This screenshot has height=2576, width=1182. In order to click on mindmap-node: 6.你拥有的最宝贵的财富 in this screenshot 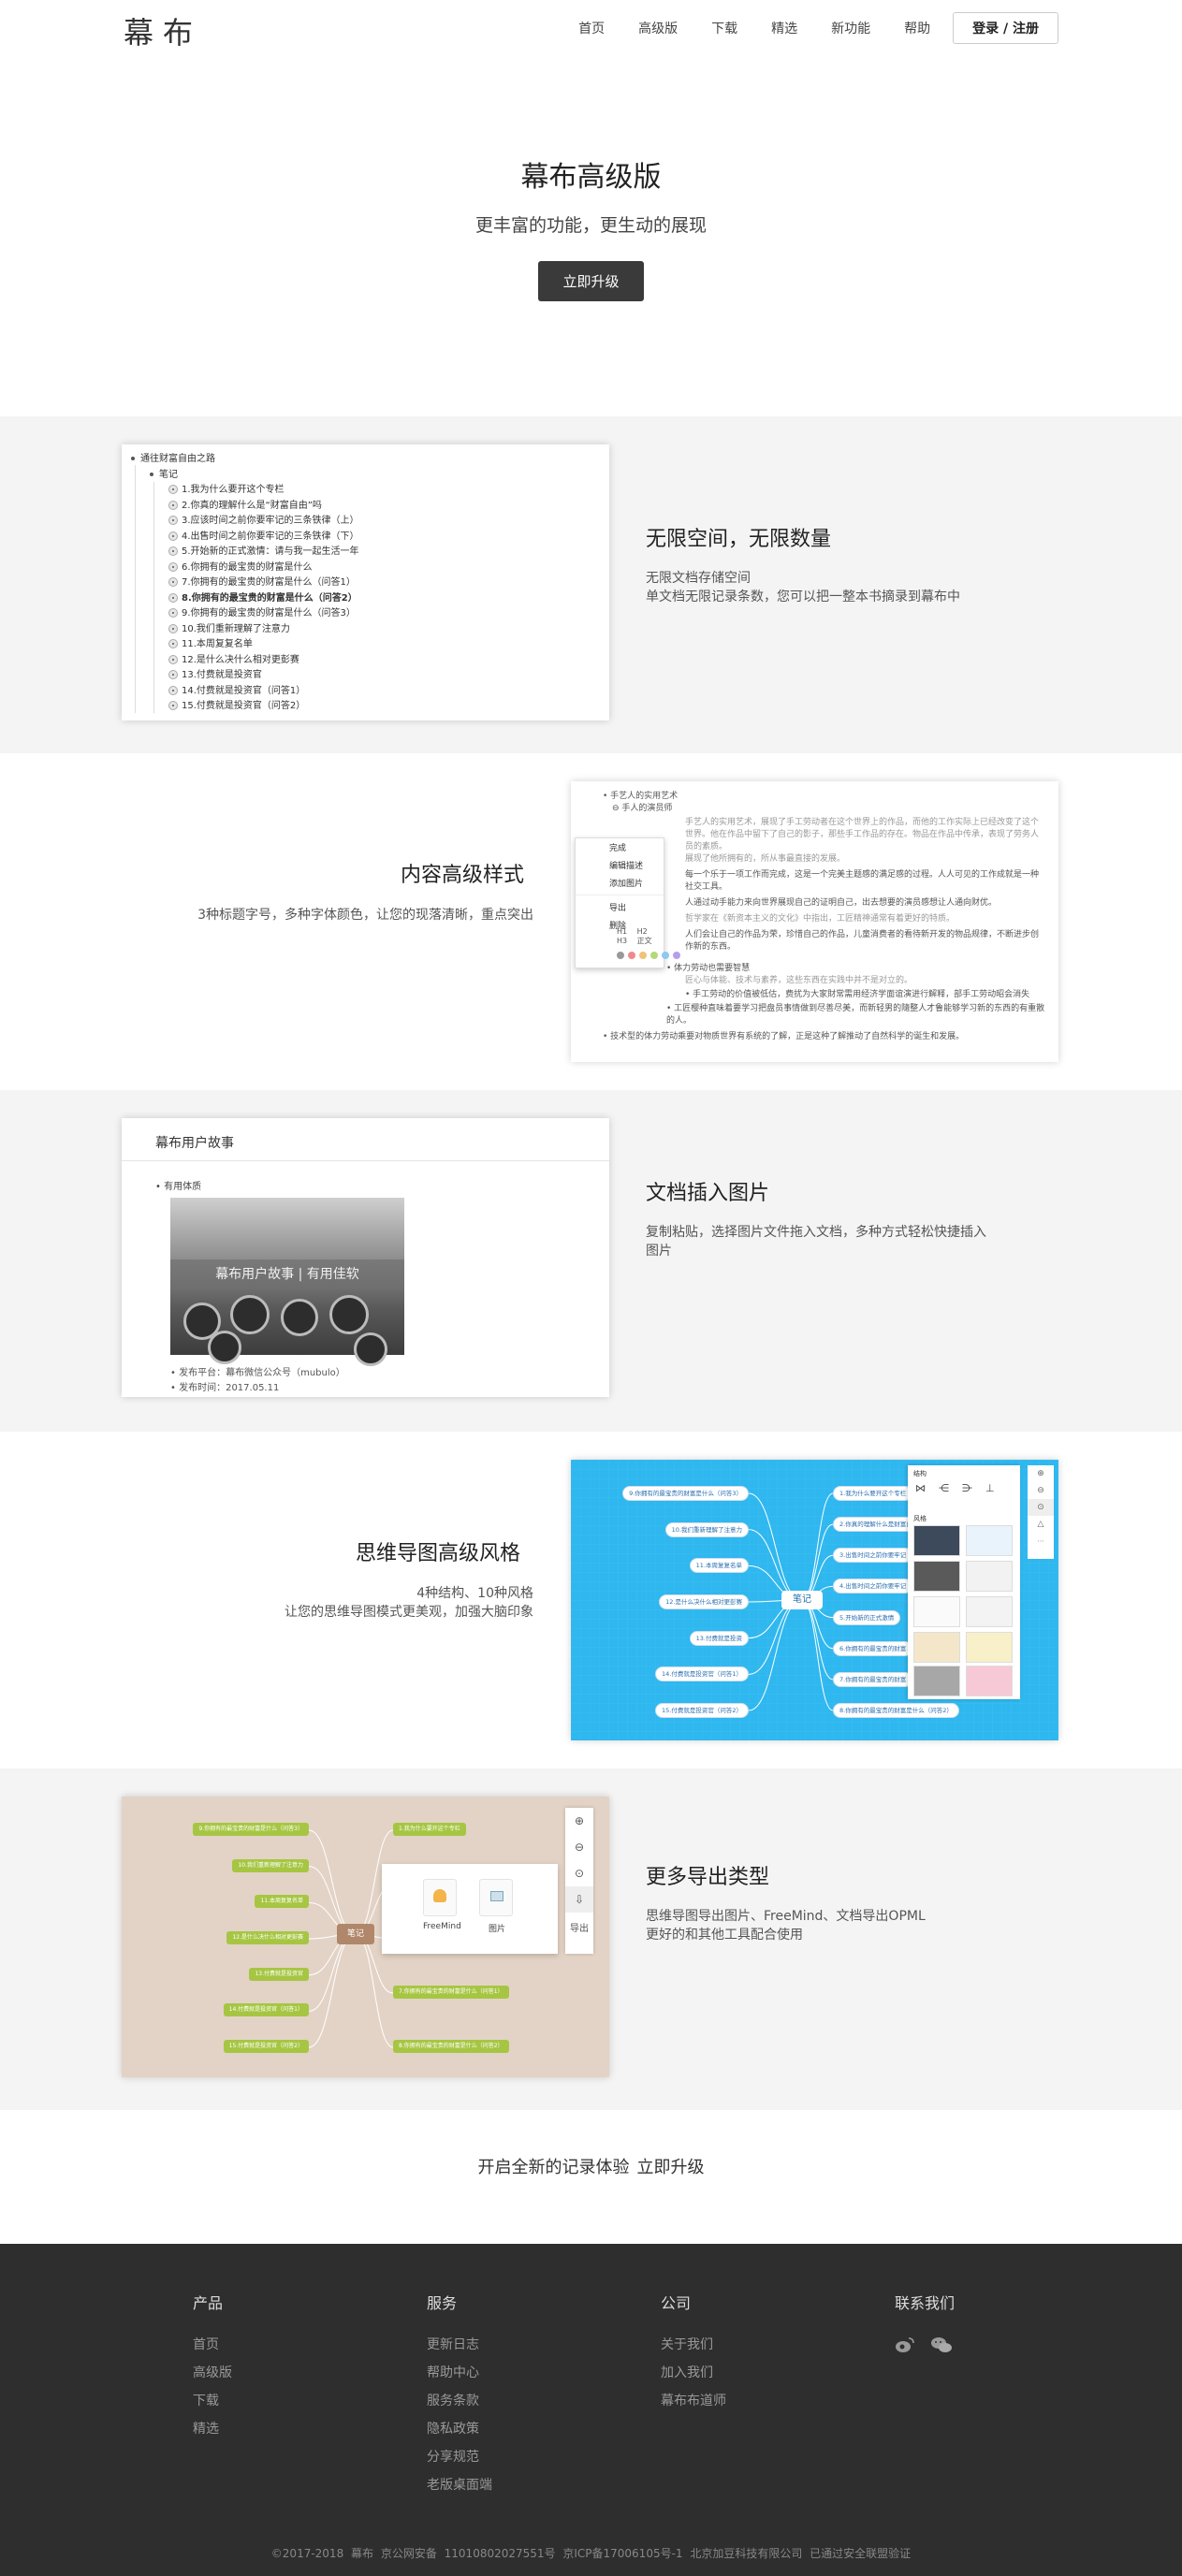, I will do `click(873, 1648)`.